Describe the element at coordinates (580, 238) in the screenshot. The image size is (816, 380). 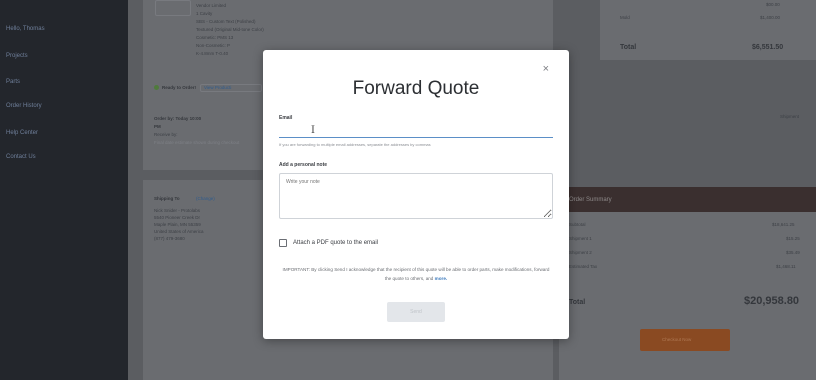
I see `shipment-1-label: Shipment 1` at that location.